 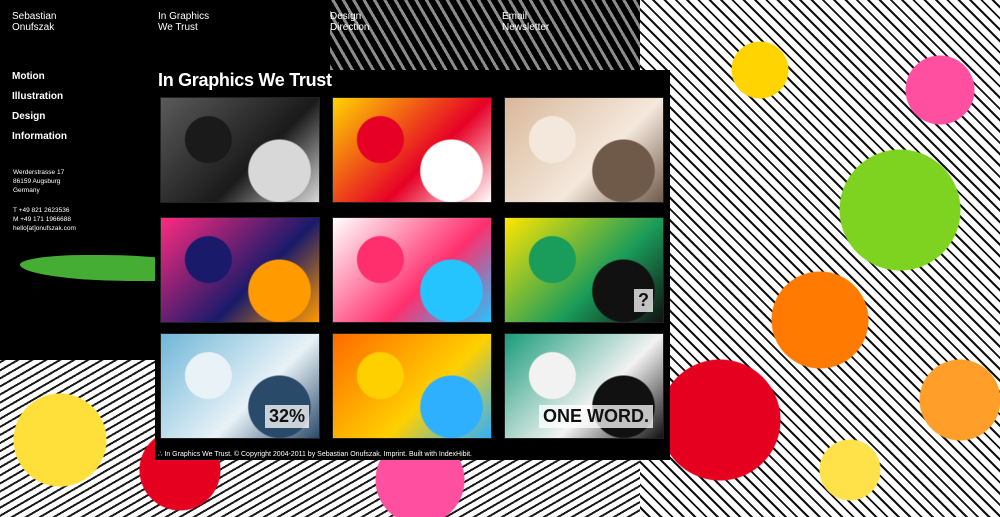 I want to click on thumbnail-6: ?, so click(x=584, y=270).